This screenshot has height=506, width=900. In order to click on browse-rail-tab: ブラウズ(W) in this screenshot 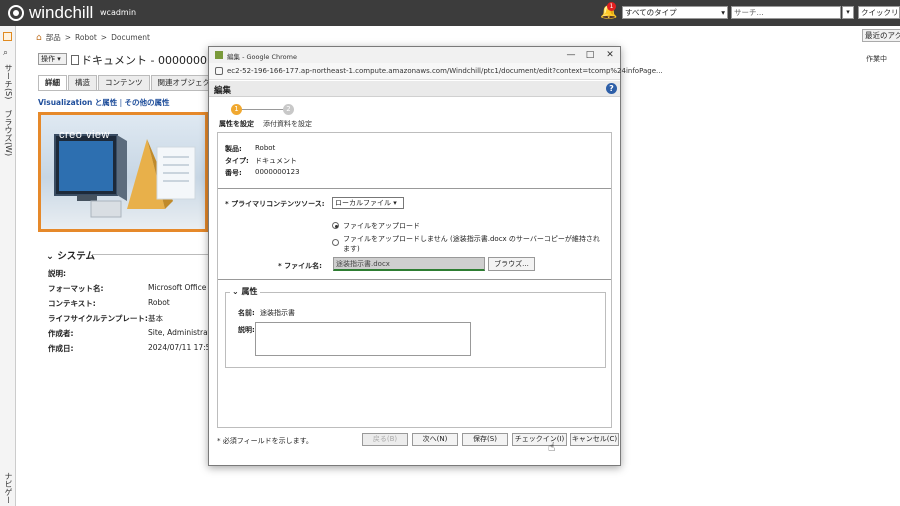, I will do `click(8, 133)`.